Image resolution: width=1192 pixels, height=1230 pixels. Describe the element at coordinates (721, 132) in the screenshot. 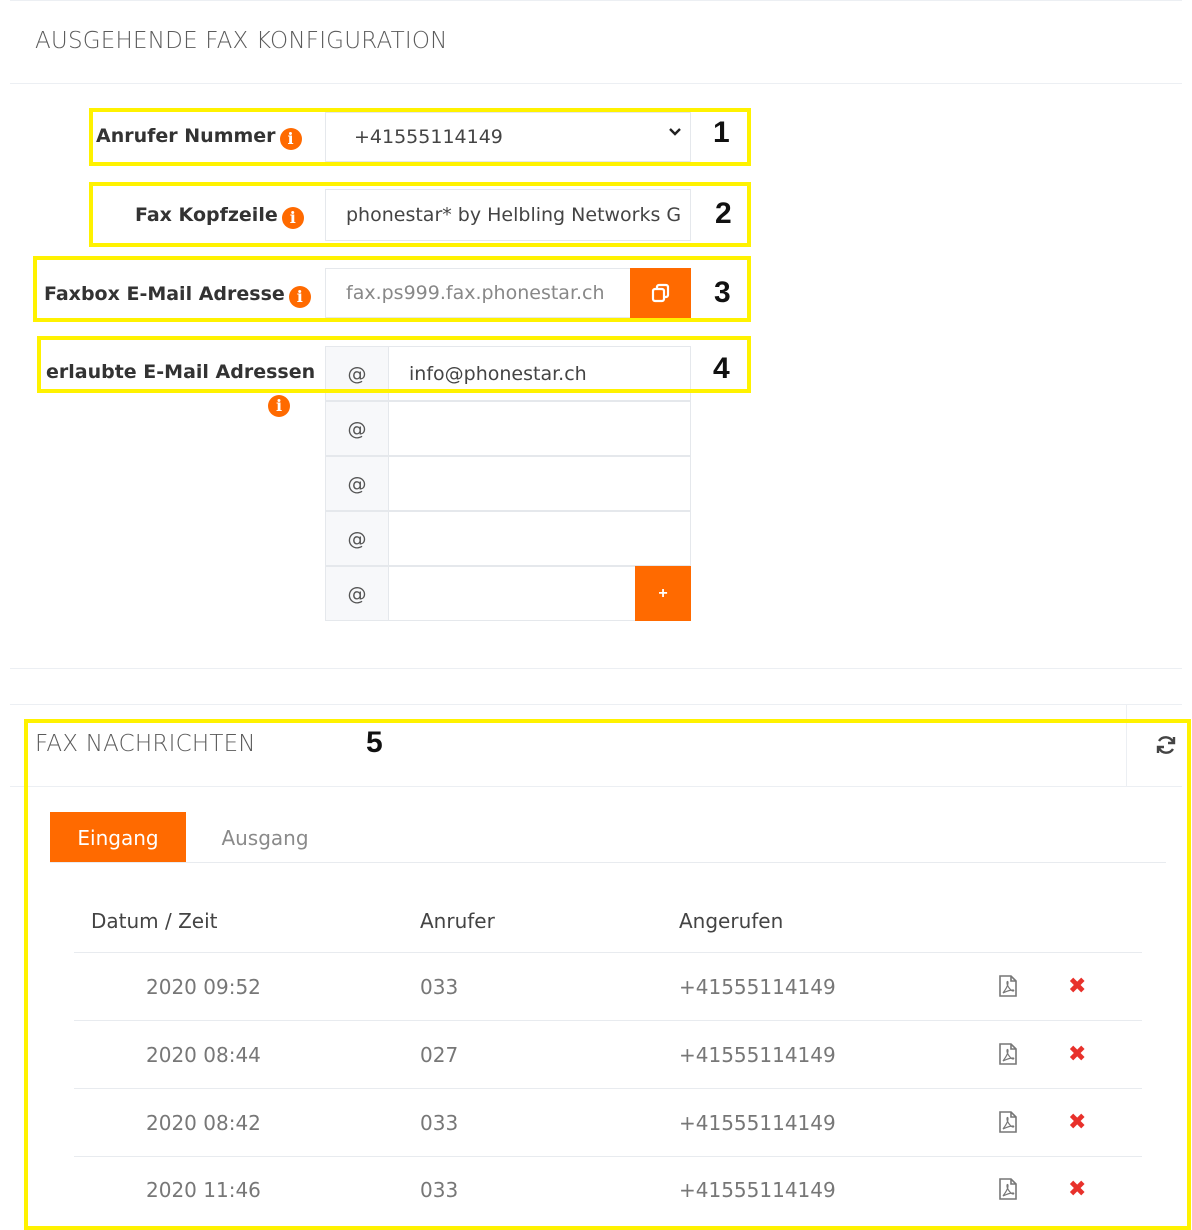

I see `annotation-number-1: 1` at that location.